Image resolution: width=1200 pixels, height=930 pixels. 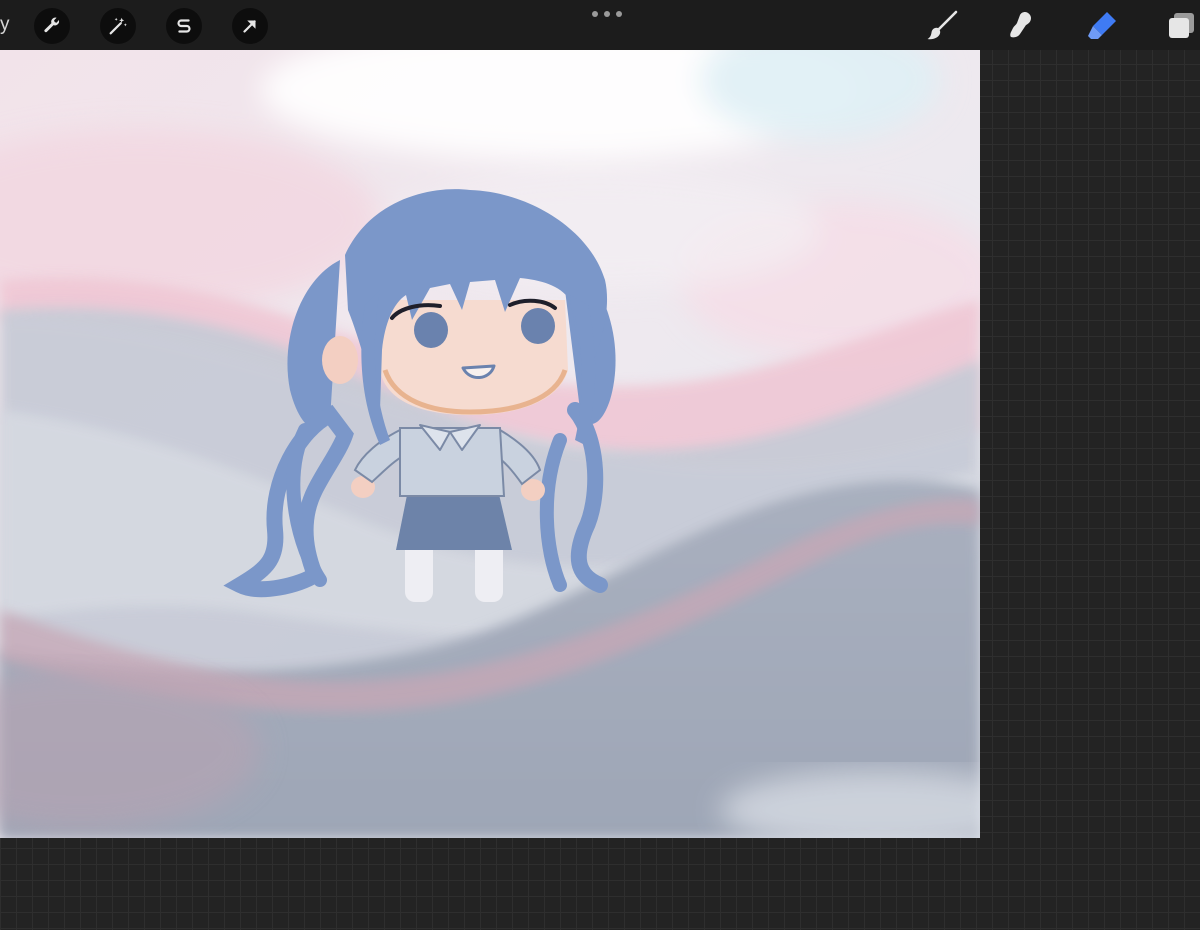 I want to click on brush-icon, so click(x=942, y=25).